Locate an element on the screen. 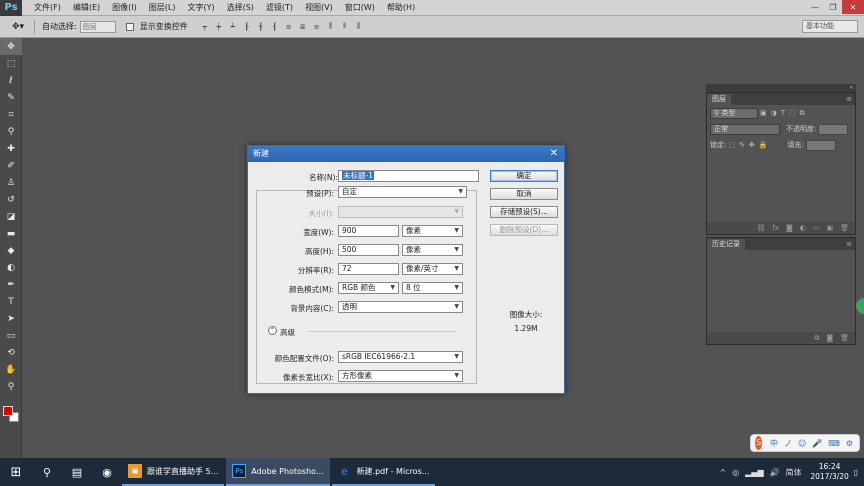  width-unit-dropdown: 像素 ▼ is located at coordinates (432, 231).